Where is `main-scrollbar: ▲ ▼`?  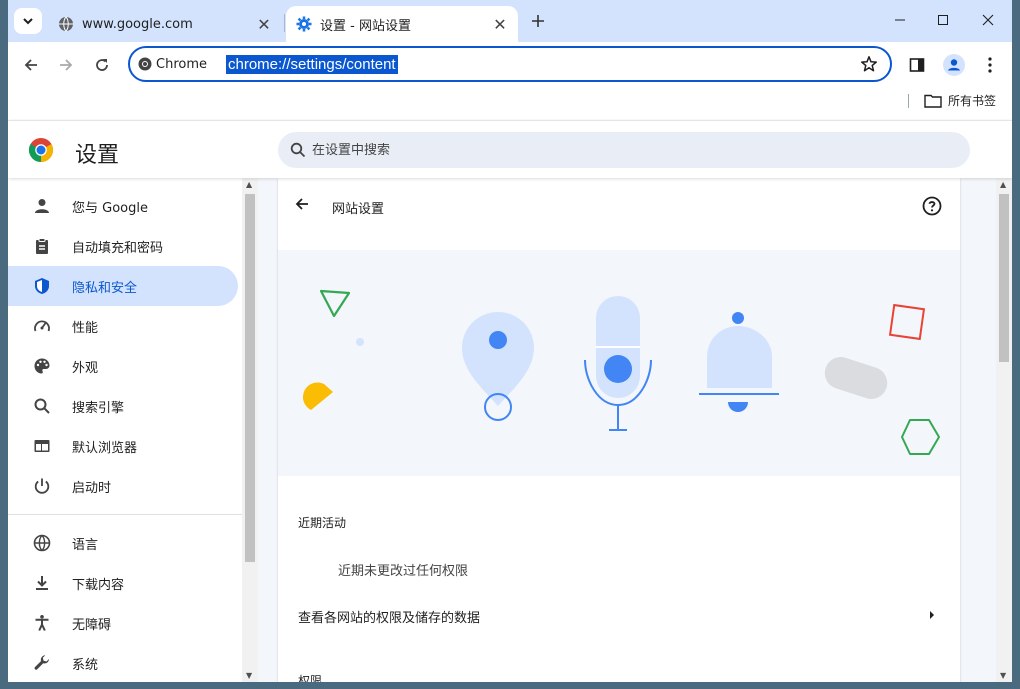 main-scrollbar: ▲ ▼ is located at coordinates (1004, 430).